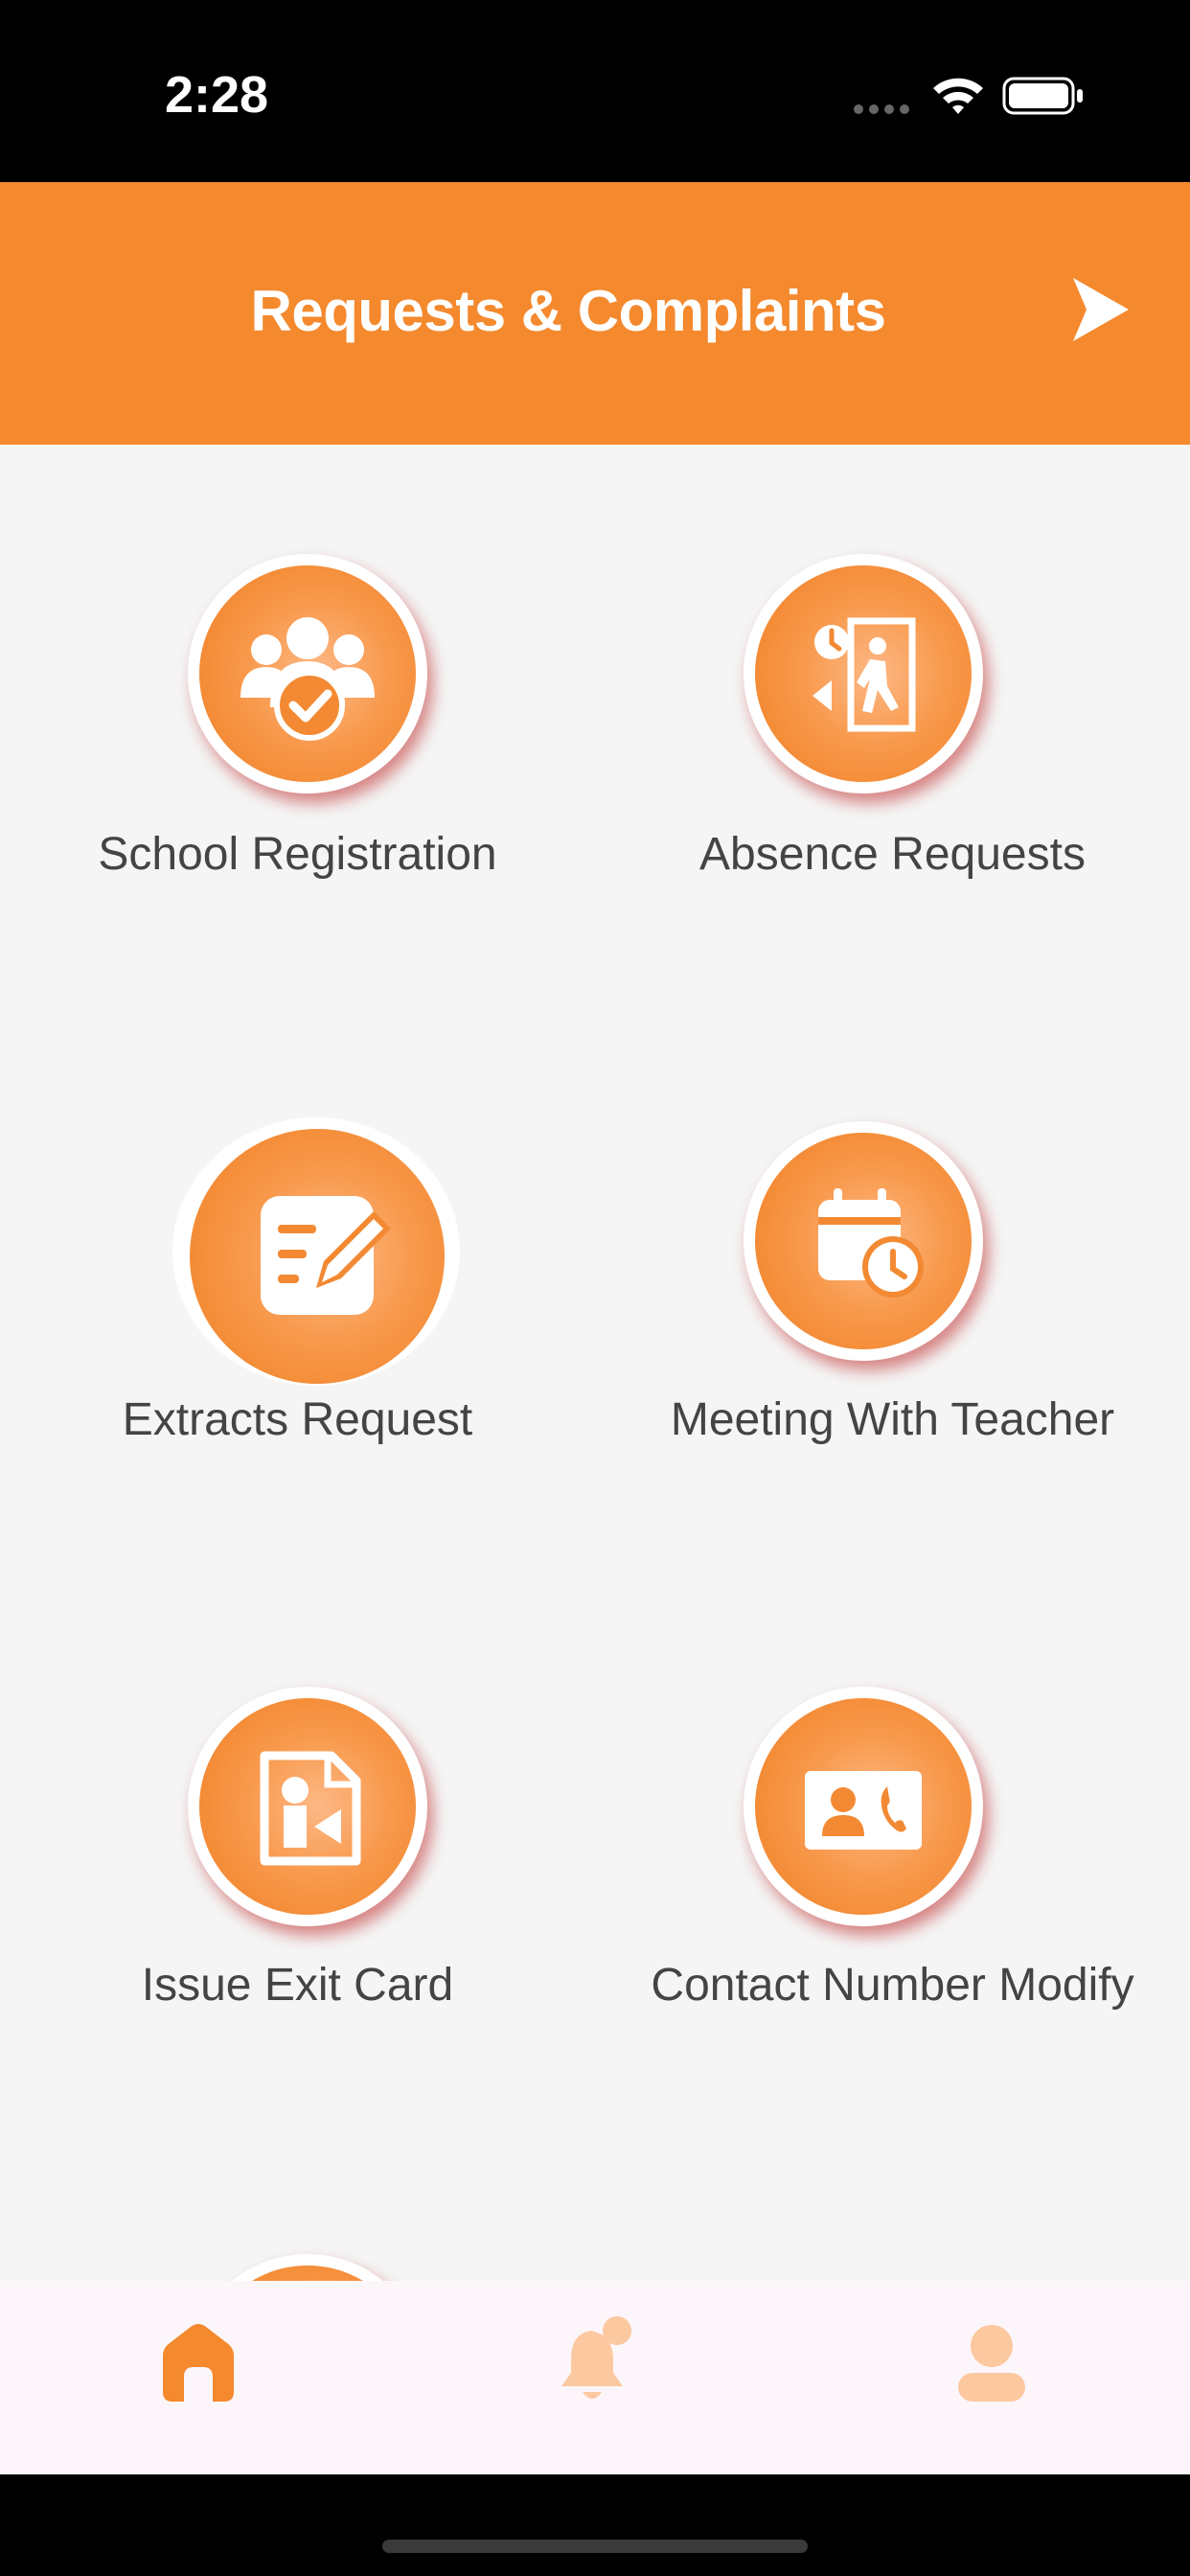  I want to click on tile-issue-exit-card: Issue Exit Card, so click(297, 1844).